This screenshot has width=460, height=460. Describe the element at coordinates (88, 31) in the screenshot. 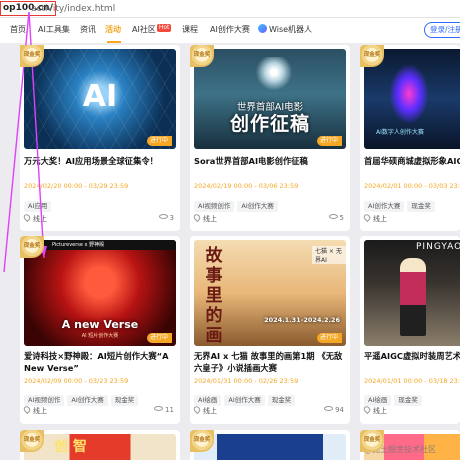

I see `nav-item-news: 资讯` at that location.